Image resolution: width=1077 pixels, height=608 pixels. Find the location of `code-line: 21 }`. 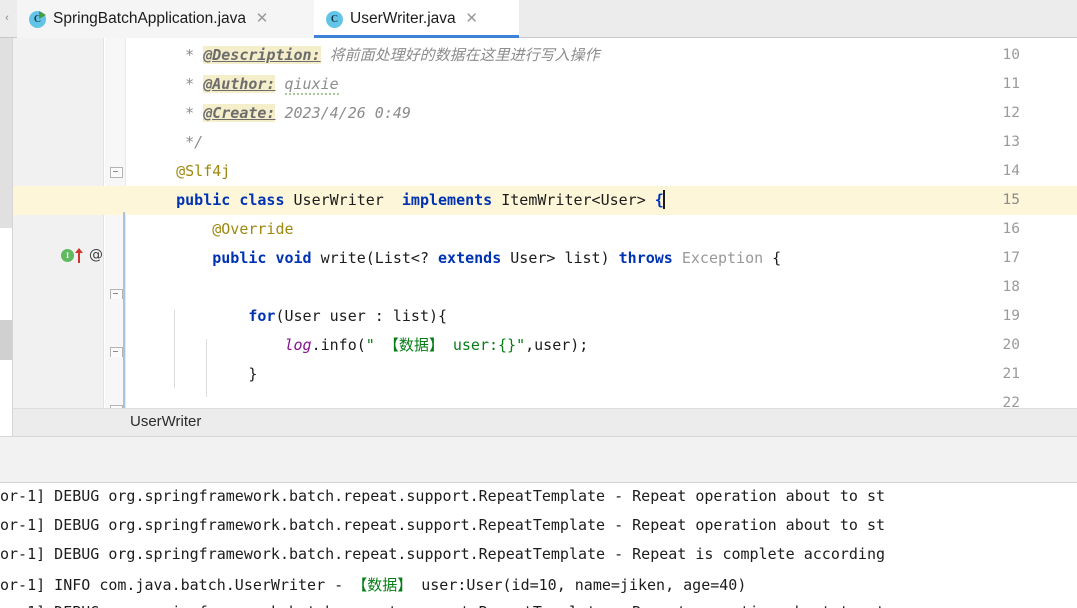

code-line: 21 } is located at coordinates (545, 374).